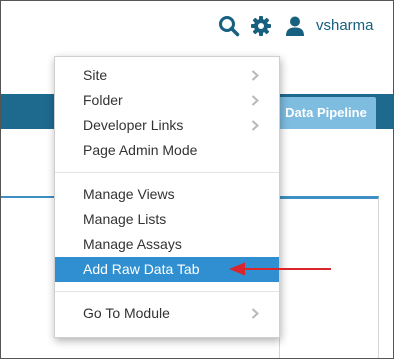  I want to click on tab-data-pipeline: Data Pipeline, so click(326, 113).